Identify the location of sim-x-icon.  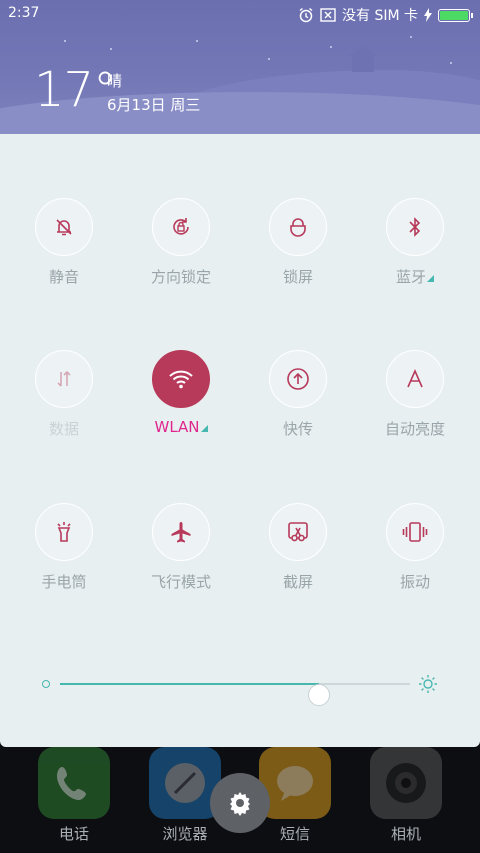
(328, 15).